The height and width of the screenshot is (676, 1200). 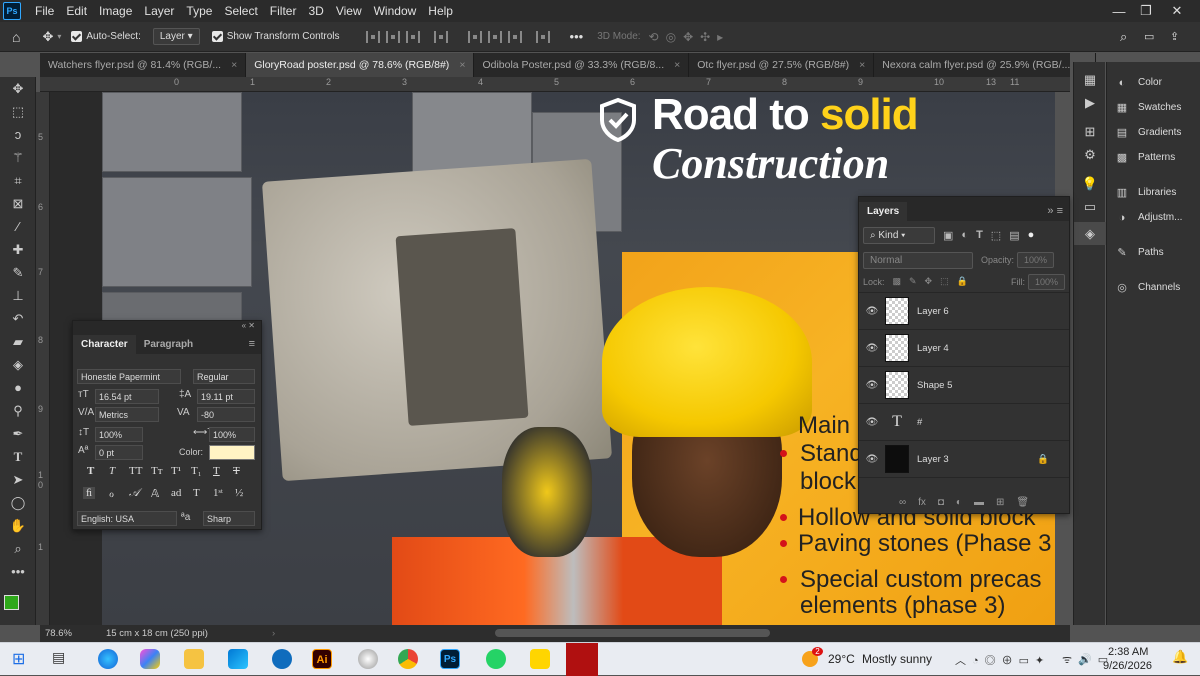 I want to click on illustrator-icon: Ai, so click(x=322, y=659).